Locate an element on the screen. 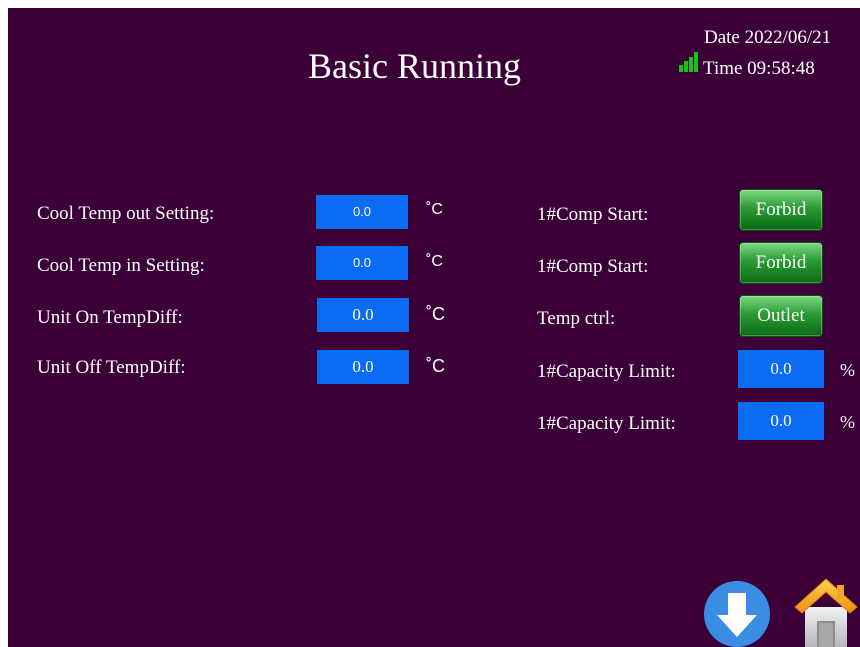  date-display: Date 2022/06/21 is located at coordinates (768, 37).